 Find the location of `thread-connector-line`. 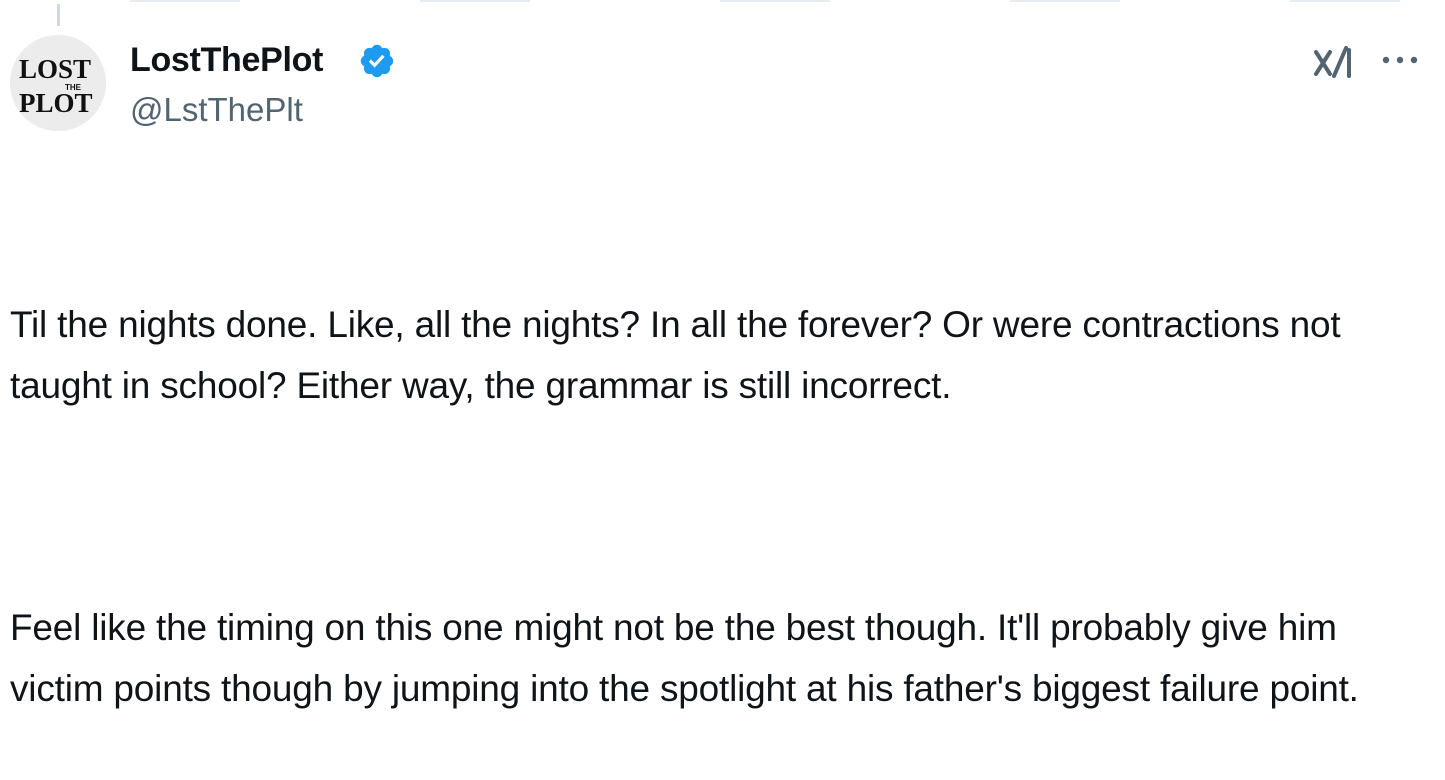

thread-connector-line is located at coordinates (58, 15).